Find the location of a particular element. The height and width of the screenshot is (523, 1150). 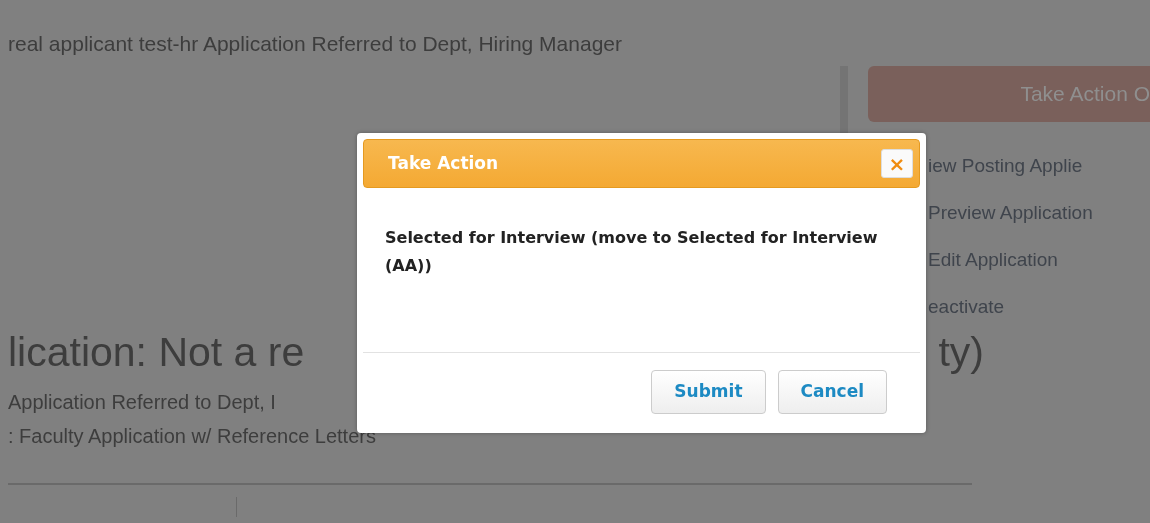

sidebar-link: eactivate is located at coordinates (1039, 306).